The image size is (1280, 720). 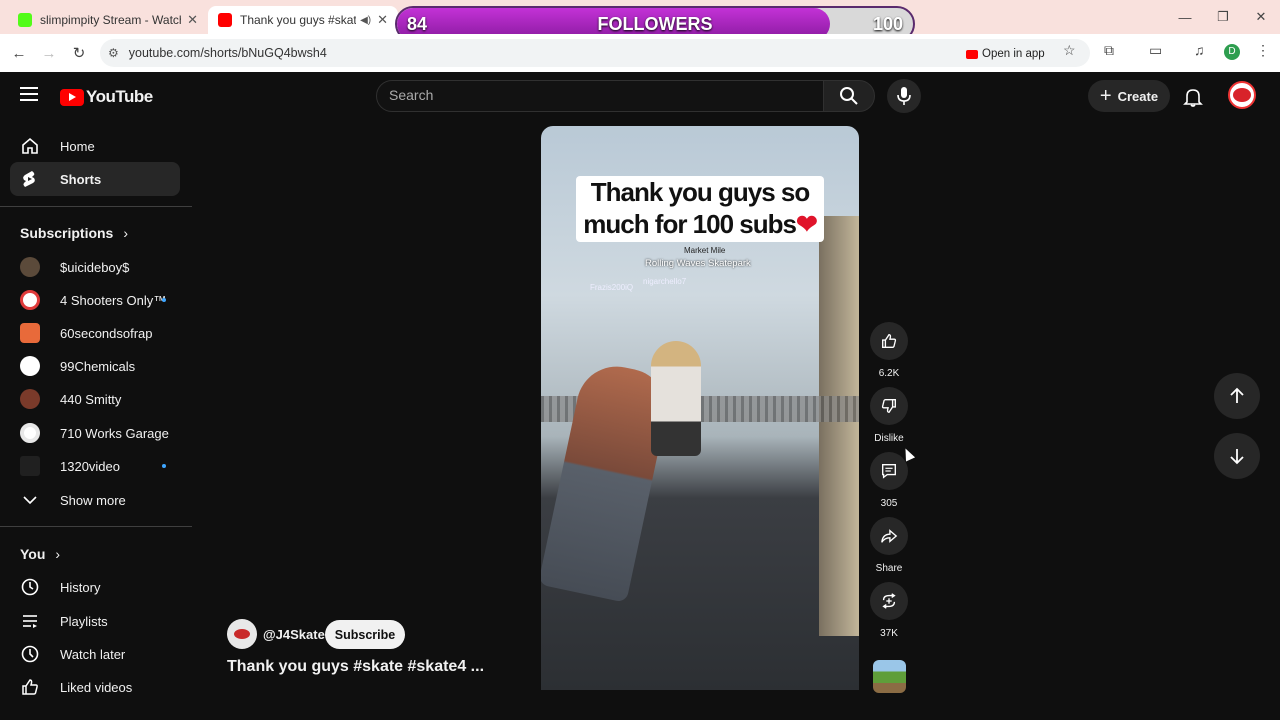 I want to click on youtube-app-icon, so click(x=972, y=54).